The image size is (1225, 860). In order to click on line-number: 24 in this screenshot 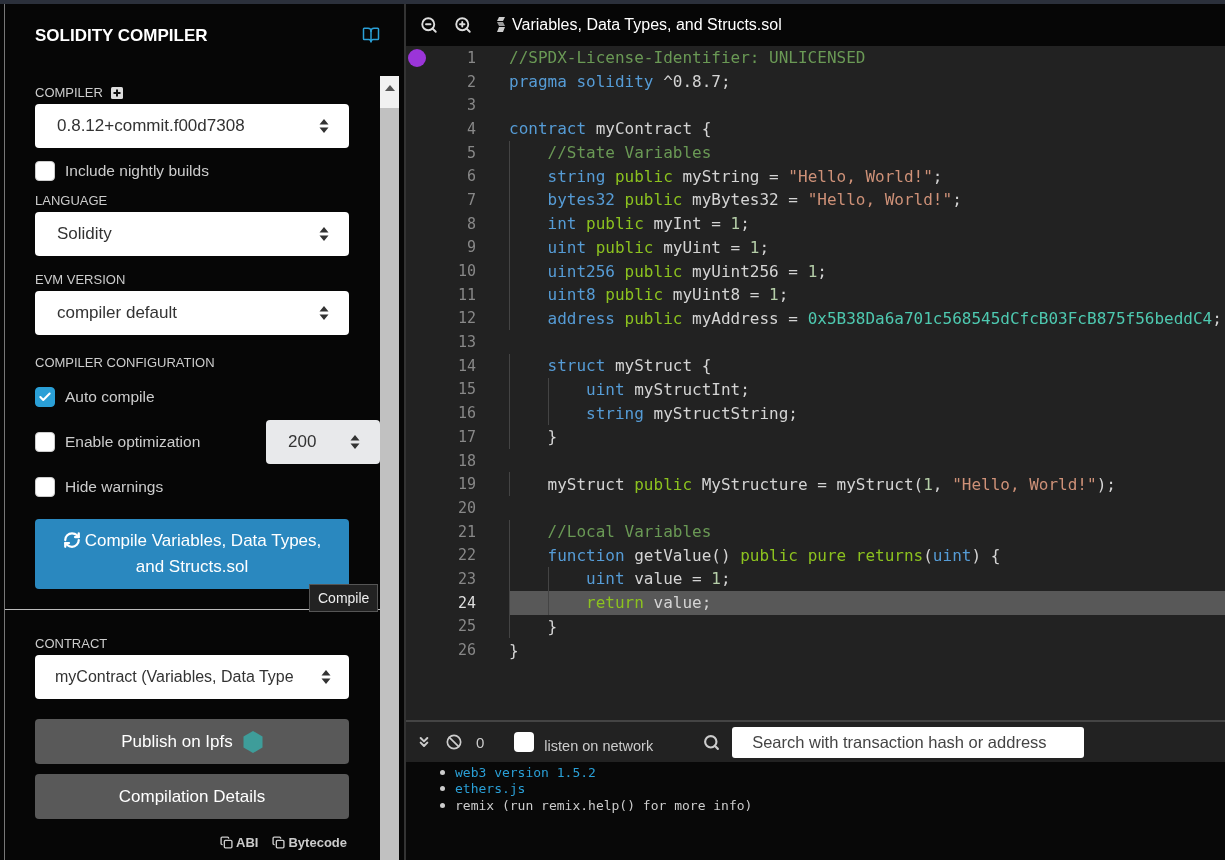, I will do `click(466, 602)`.